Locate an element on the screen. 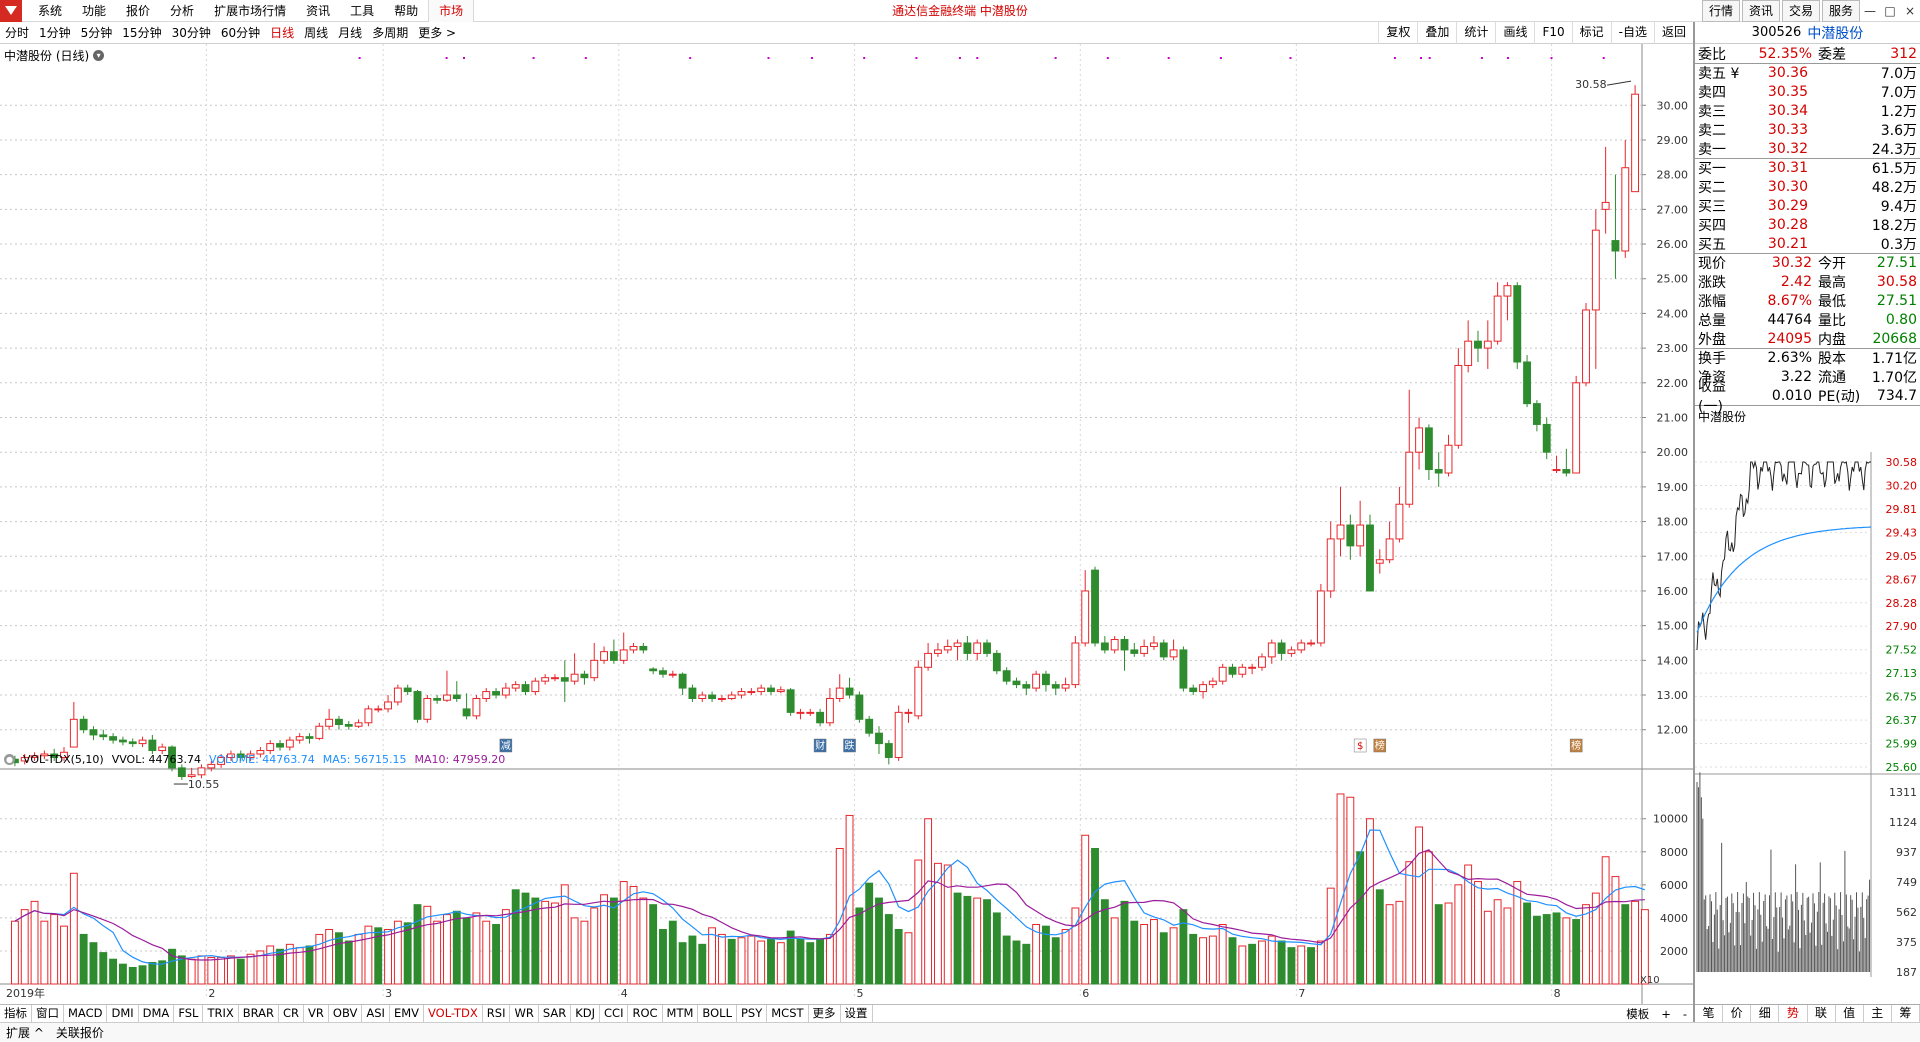  indicator-tab-dmi: DMI is located at coordinates (123, 1013).